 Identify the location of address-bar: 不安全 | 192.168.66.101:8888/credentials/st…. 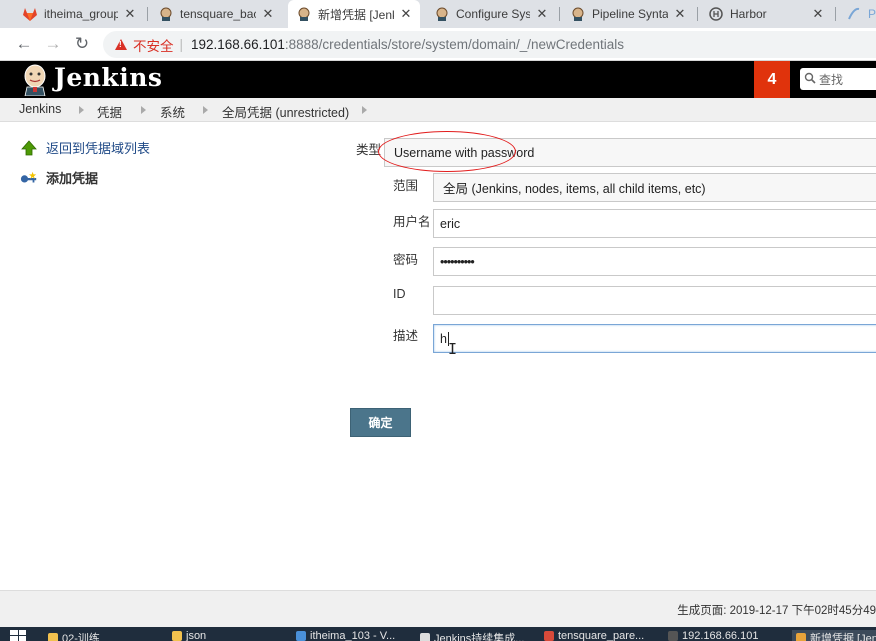
(489, 44).